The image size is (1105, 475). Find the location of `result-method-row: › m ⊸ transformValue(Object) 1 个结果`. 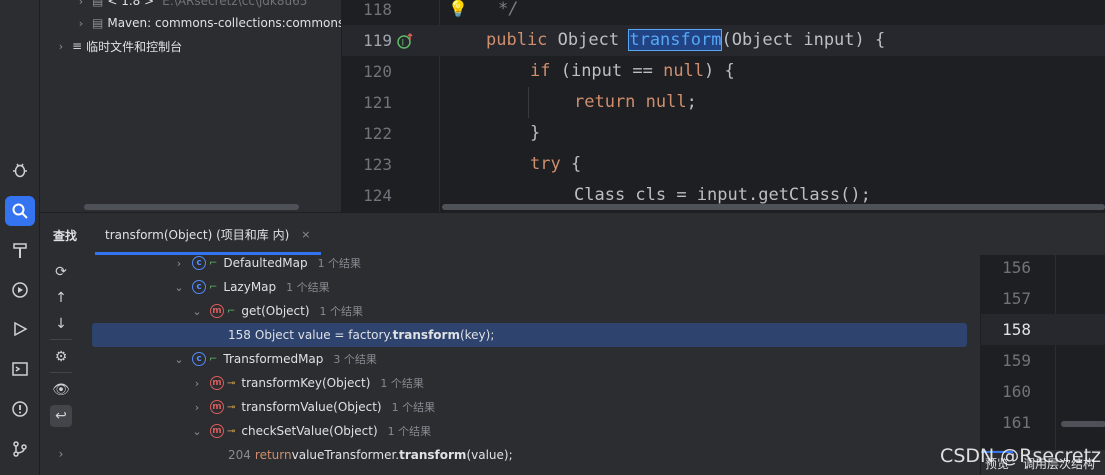

result-method-row: › m ⊸ transformValue(Object) 1 个结果 is located at coordinates (529, 407).